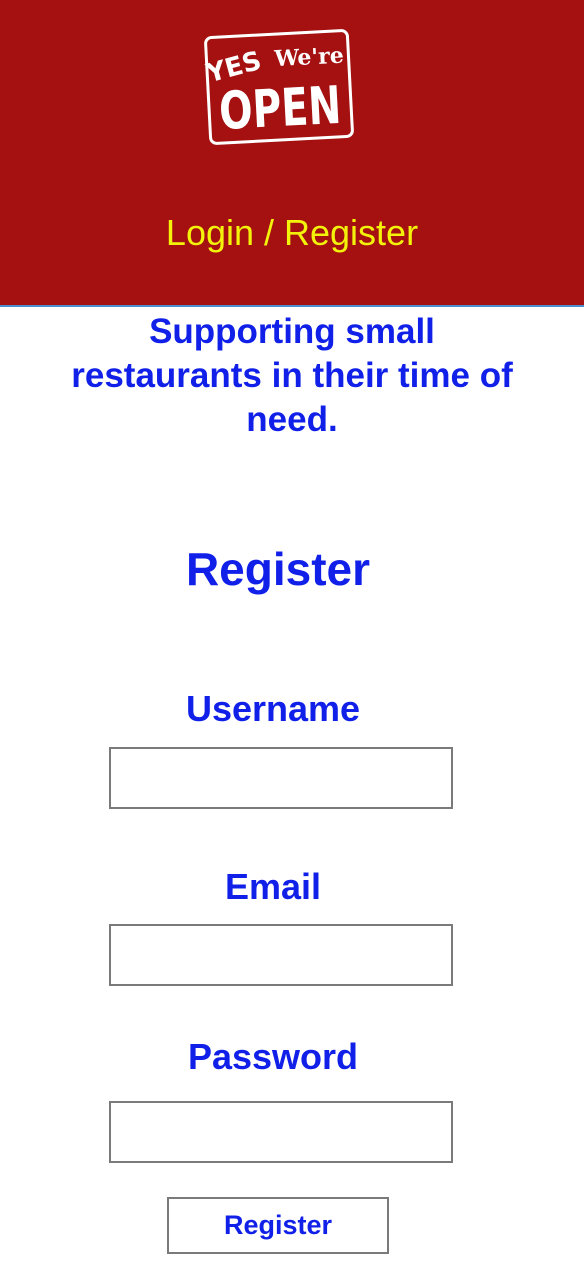 Image resolution: width=584 pixels, height=1270 pixels. I want to click on logo-were-text: We're, so click(308, 58).